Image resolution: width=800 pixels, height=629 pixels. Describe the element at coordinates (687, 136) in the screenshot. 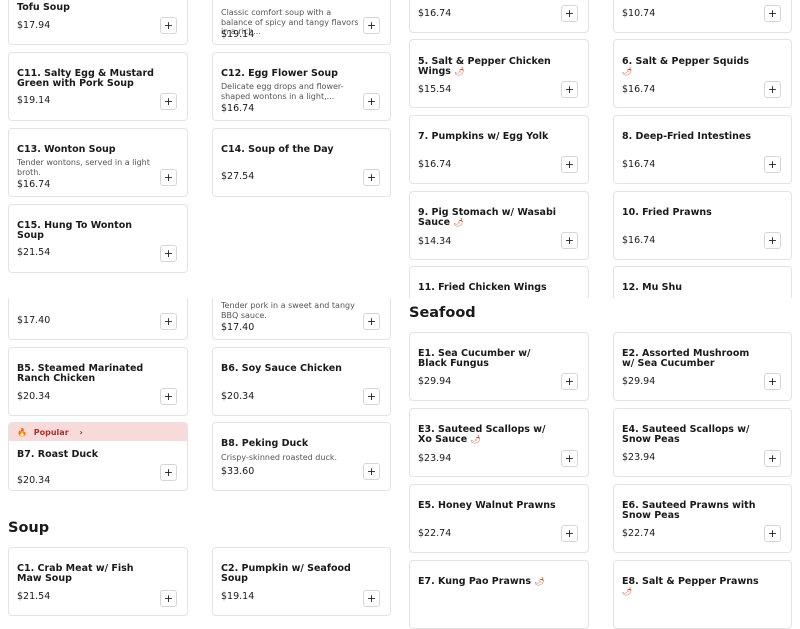

I see `item-name: 8. Deep-Fried Intestines` at that location.